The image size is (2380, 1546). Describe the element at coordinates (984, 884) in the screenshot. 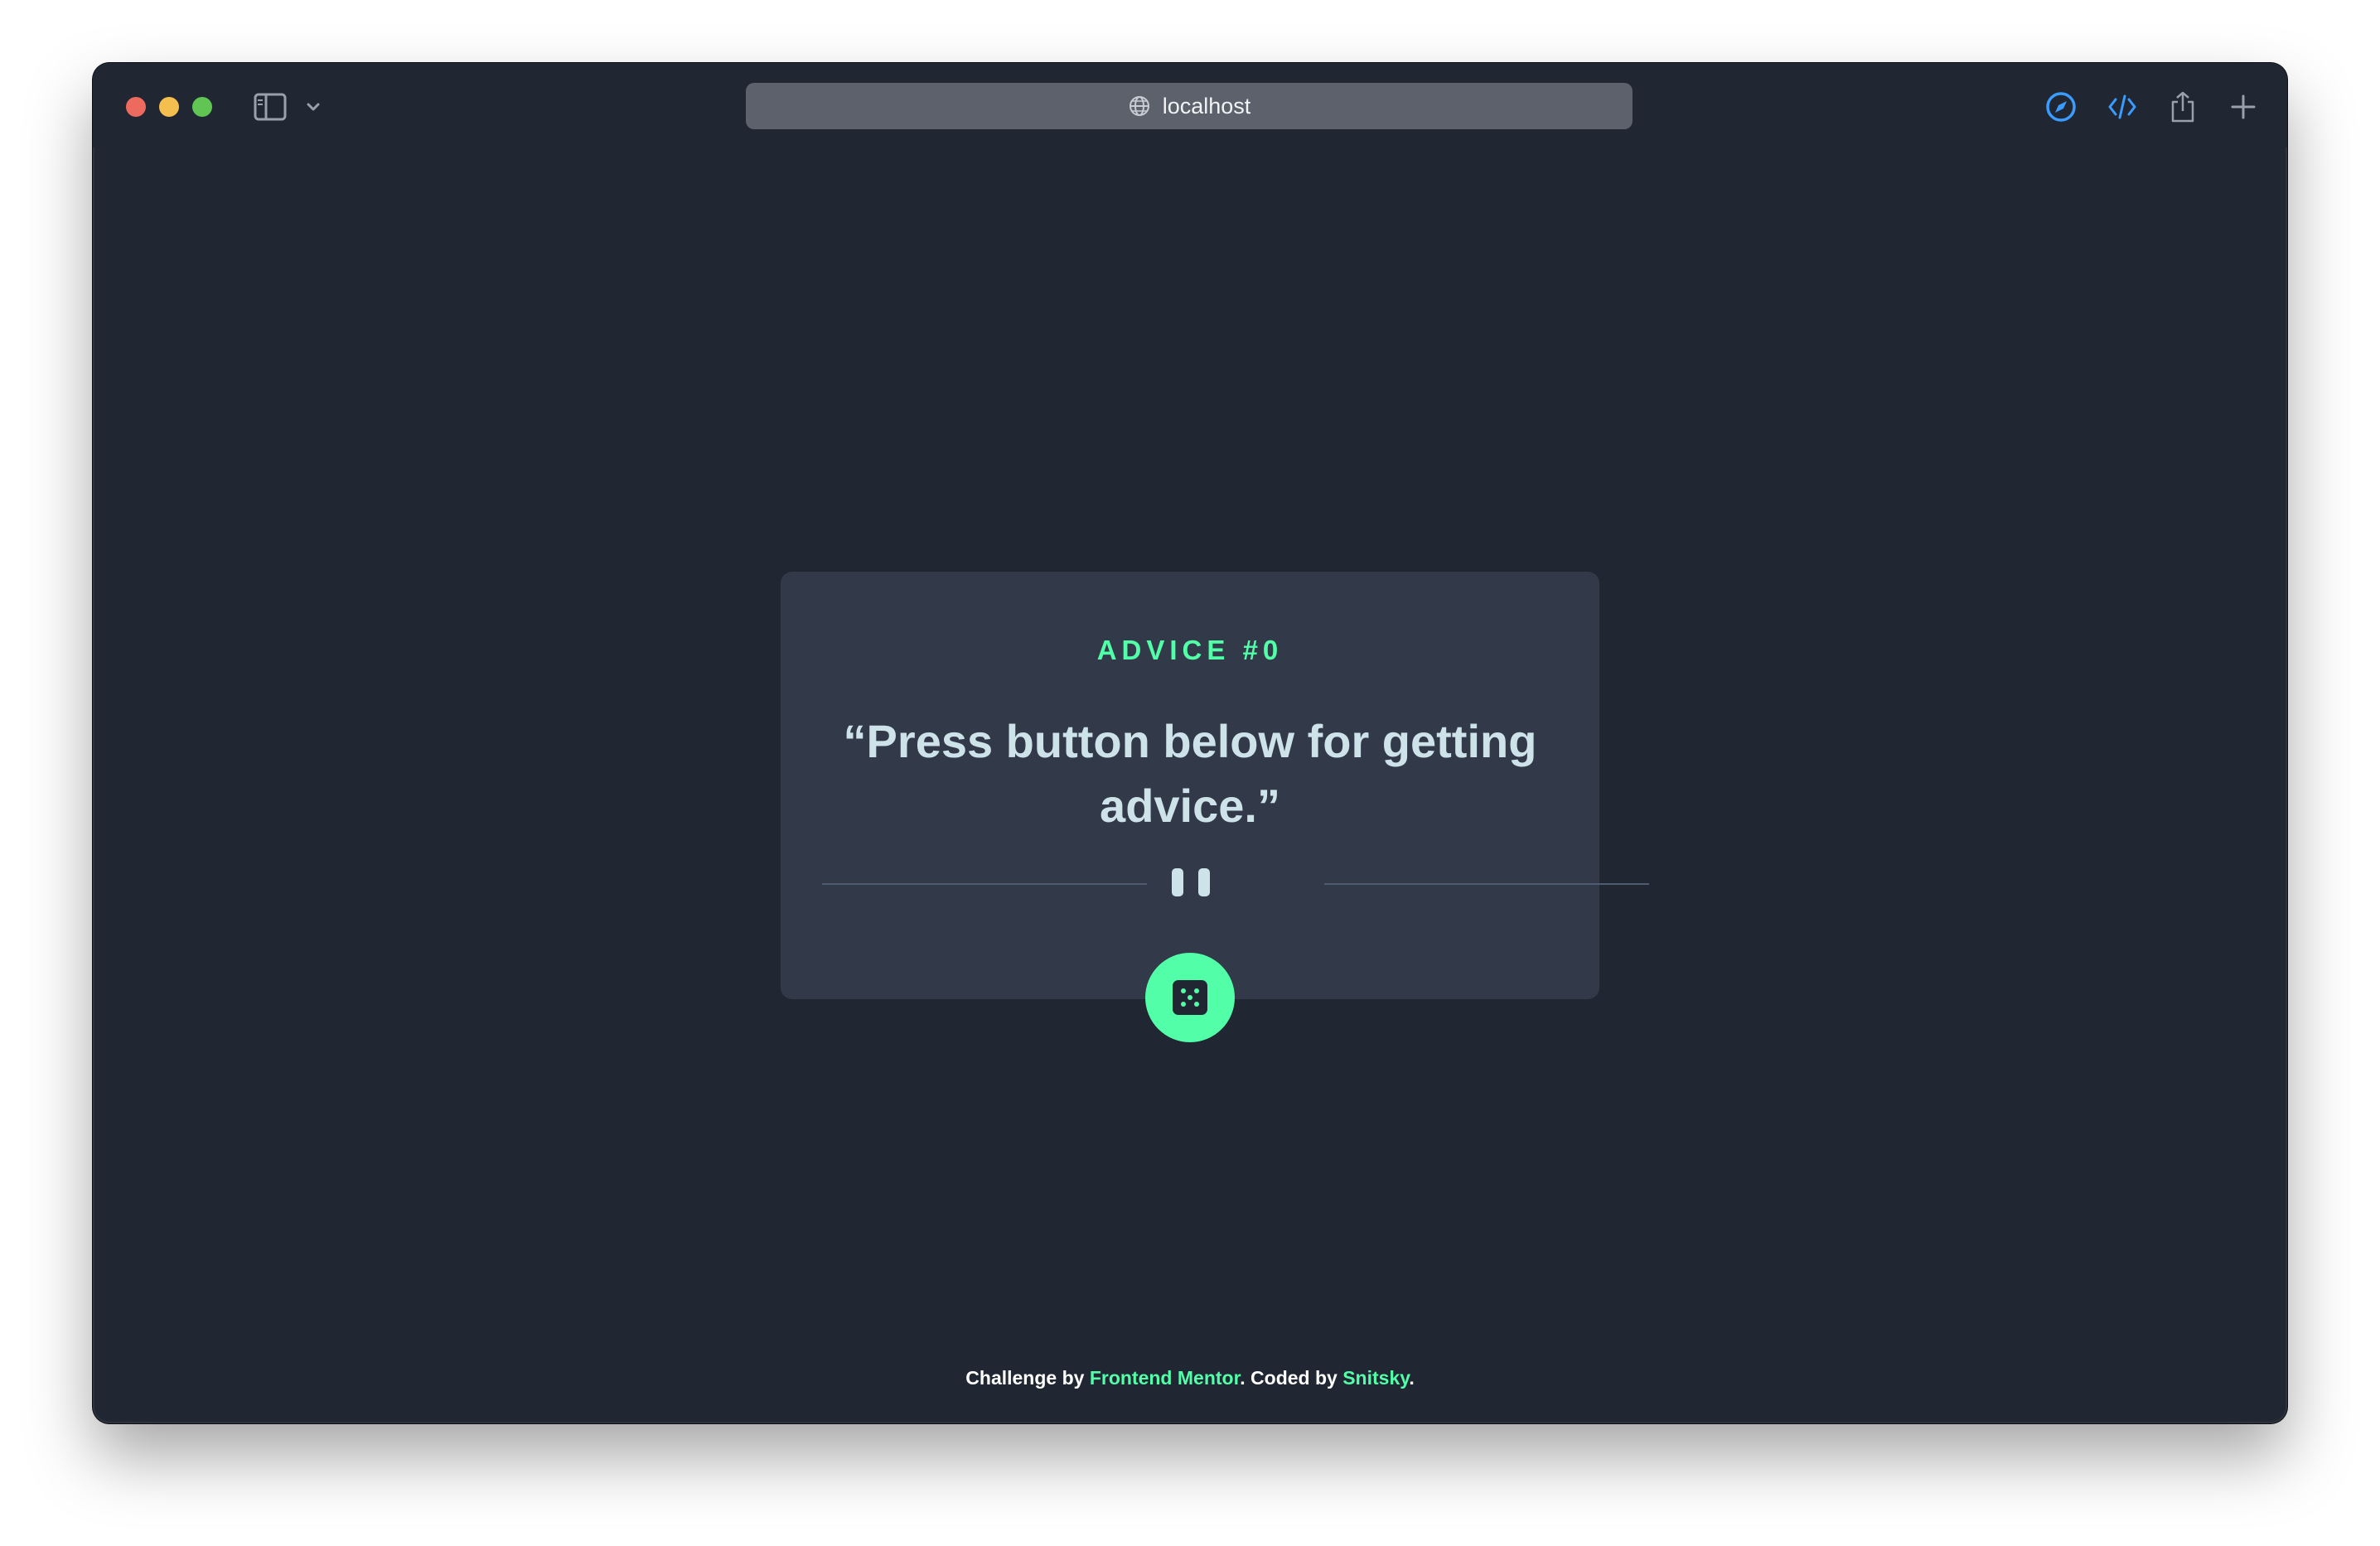

I see `divider-line-left` at that location.